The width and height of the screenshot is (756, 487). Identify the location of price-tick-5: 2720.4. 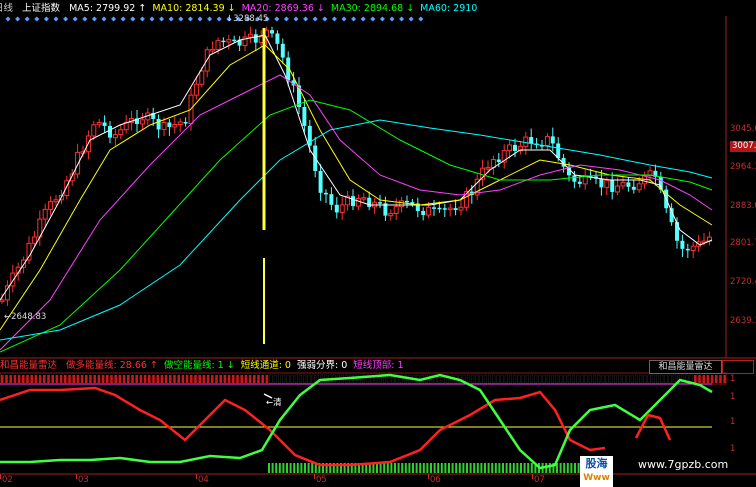
(743, 282).